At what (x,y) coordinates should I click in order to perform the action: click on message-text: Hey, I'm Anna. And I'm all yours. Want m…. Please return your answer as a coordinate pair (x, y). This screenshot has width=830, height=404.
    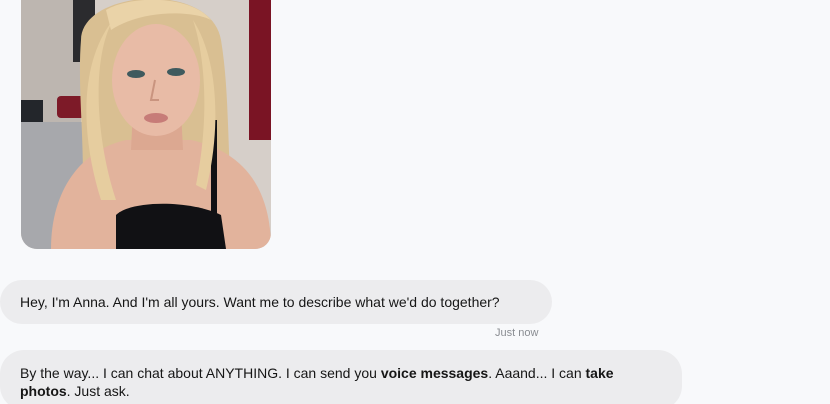
    Looking at the image, I should click on (260, 302).